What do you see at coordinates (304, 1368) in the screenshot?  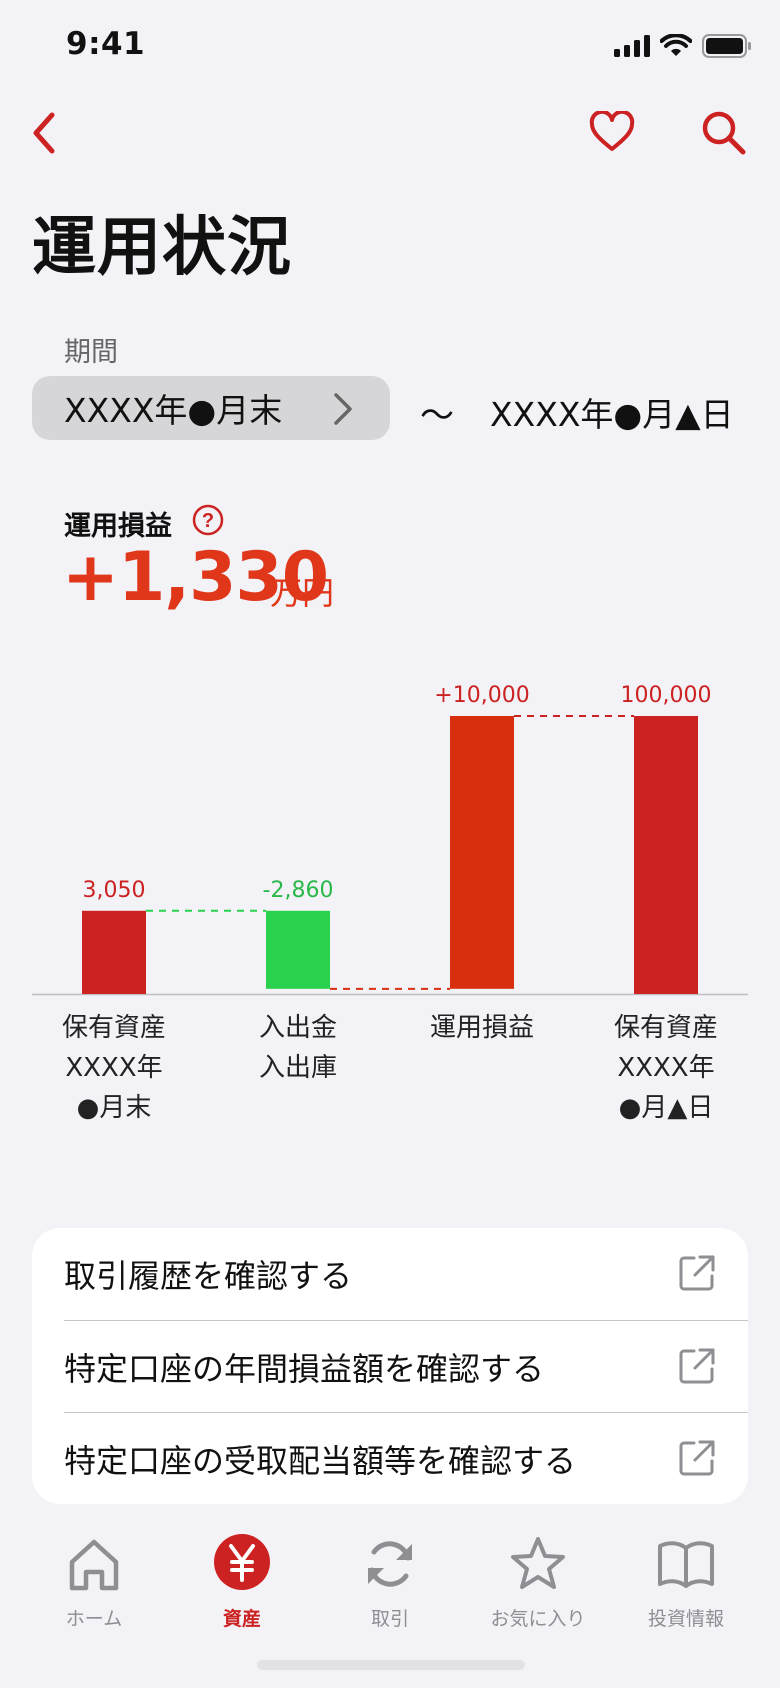 I see `link-label: 特定口座の年間損益額を確認する` at bounding box center [304, 1368].